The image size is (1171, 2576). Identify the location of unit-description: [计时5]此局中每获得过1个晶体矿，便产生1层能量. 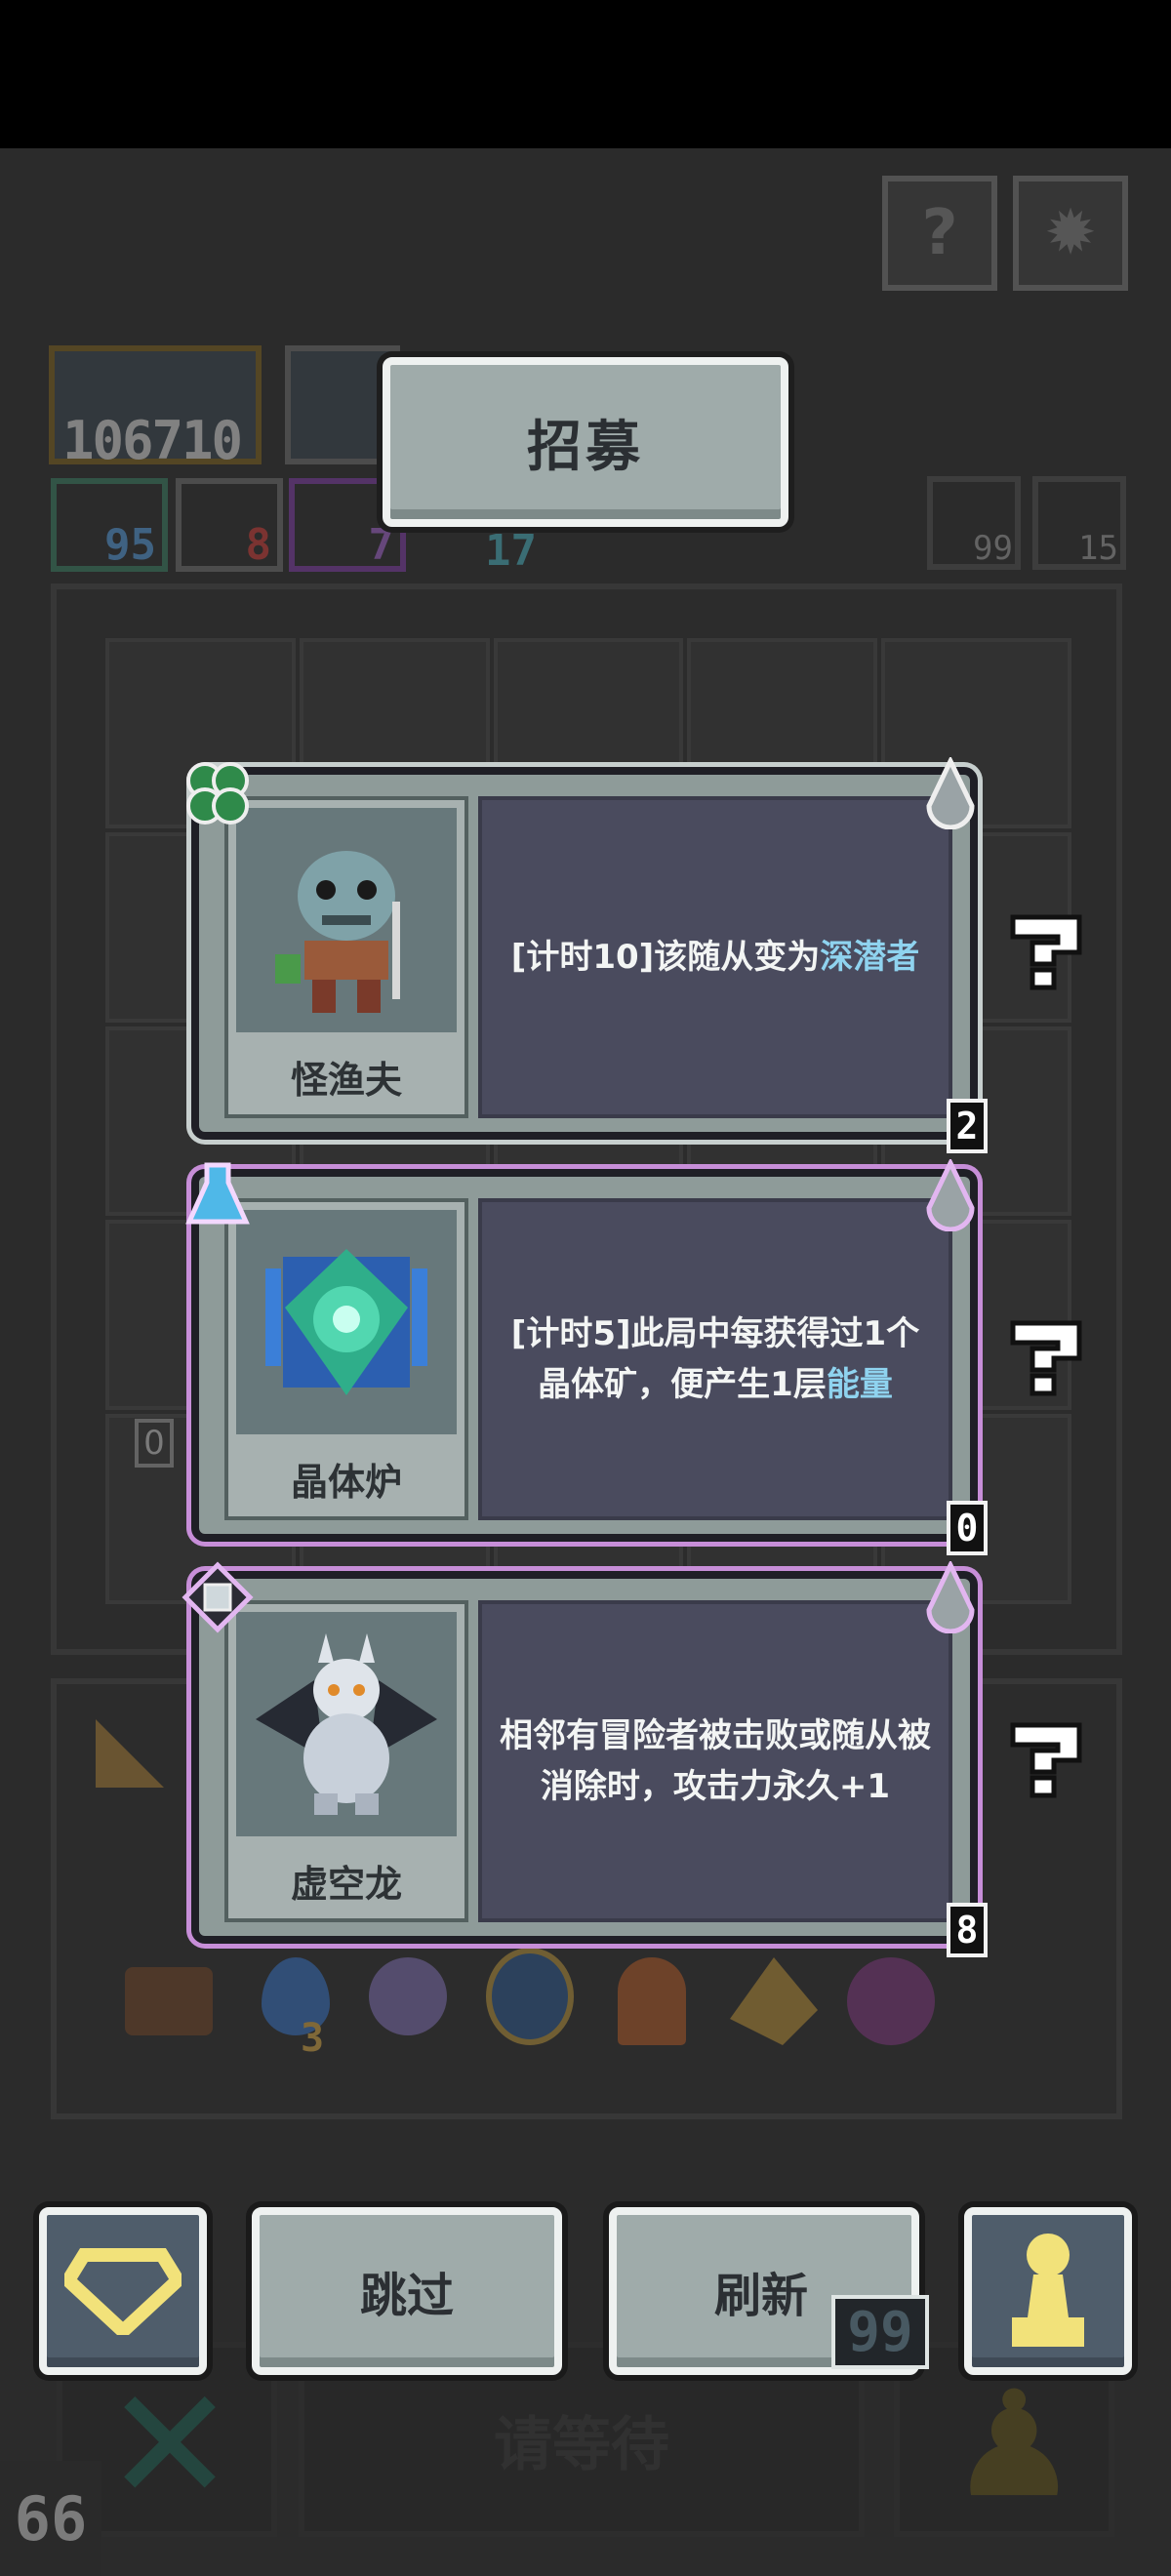
(715, 1359).